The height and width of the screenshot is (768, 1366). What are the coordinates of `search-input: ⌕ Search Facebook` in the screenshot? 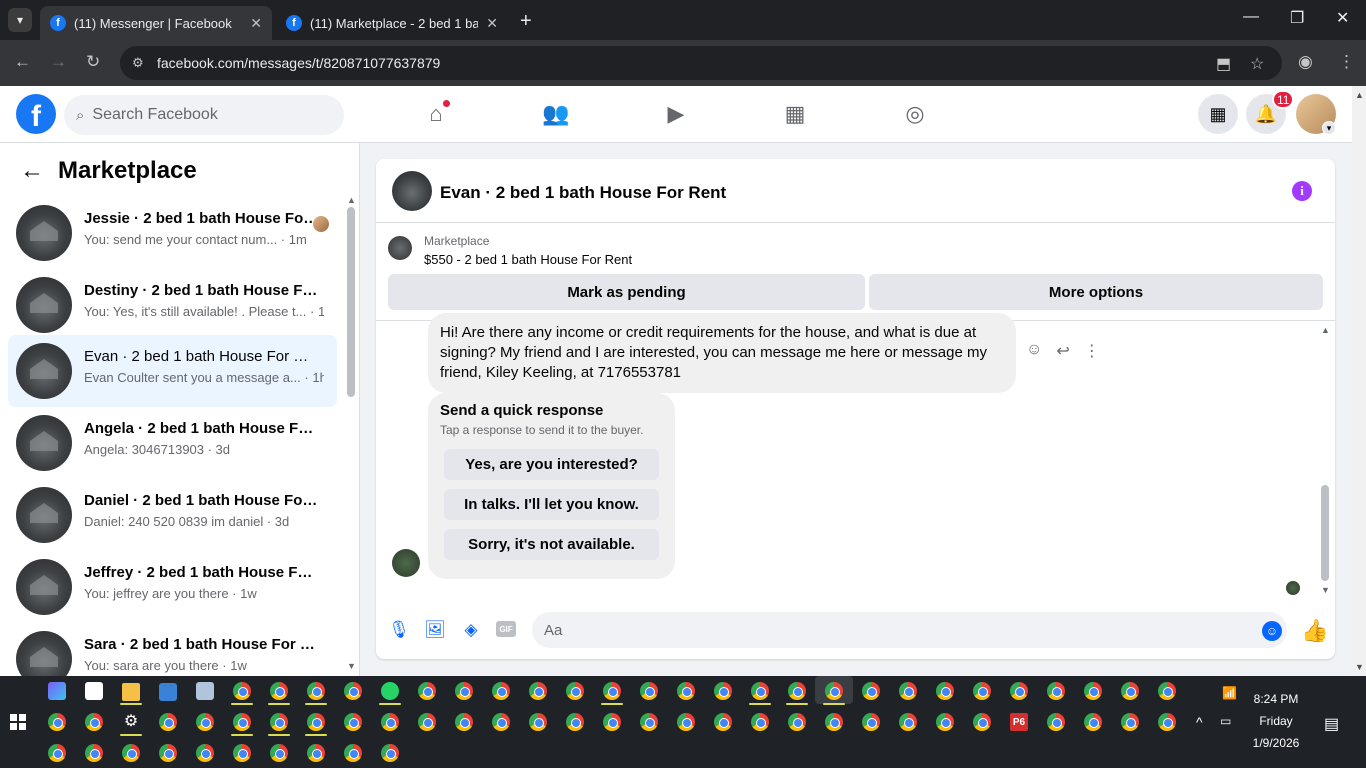 It's located at (204, 115).